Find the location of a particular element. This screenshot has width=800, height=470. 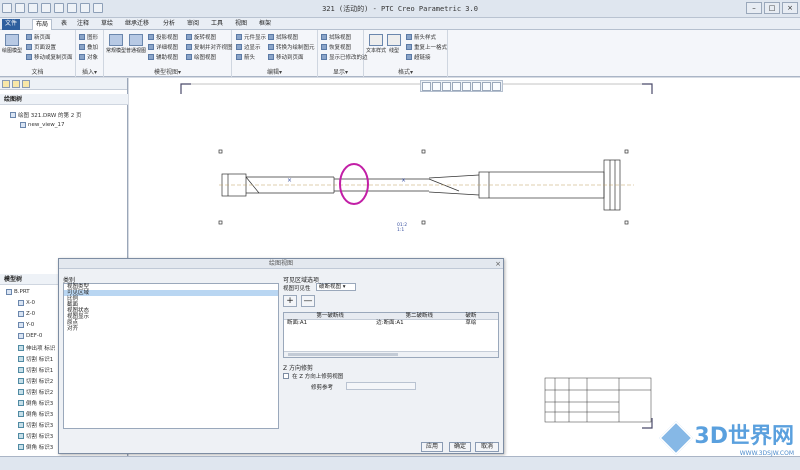

doc-group: 绘图模型 新页面 页面设置 移动或复制页面 文档 is located at coordinates (38, 53).